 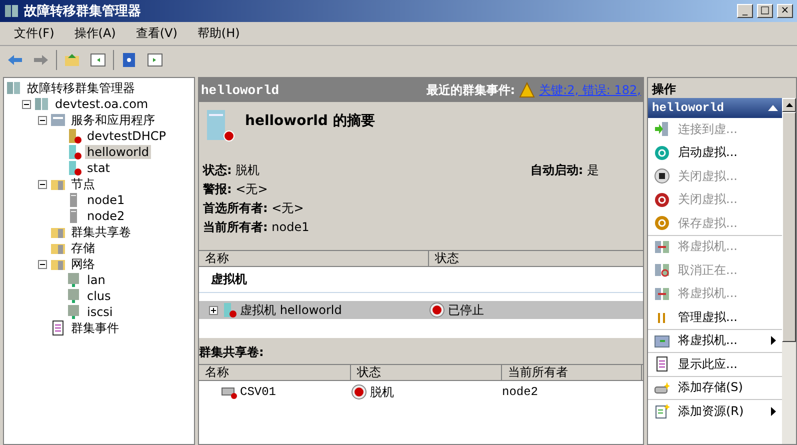 What do you see at coordinates (421, 310) in the screenshot?
I see `table-row: 虚拟机 helloworld 已停止` at bounding box center [421, 310].